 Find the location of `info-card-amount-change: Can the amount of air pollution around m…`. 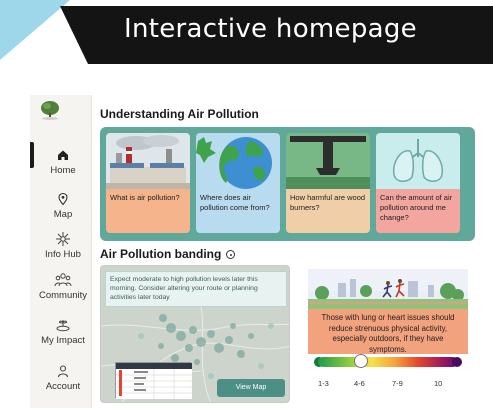

info-card-amount-change: Can the amount of air pollution around m… is located at coordinates (418, 183).